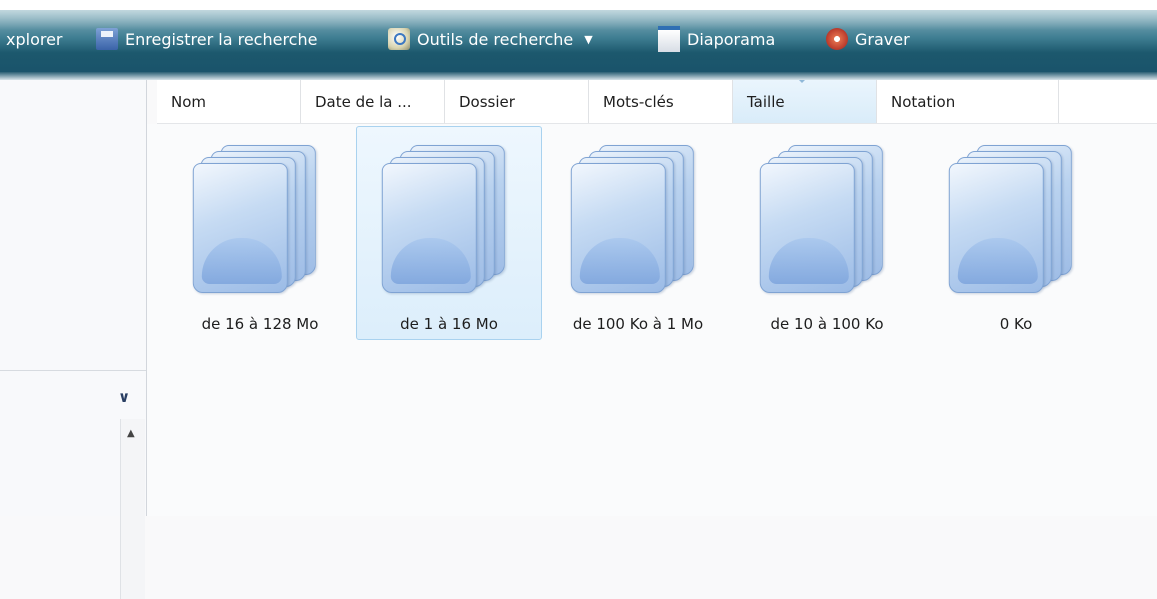 The height and width of the screenshot is (599, 1157). I want to click on slideshow-icon, so click(669, 39).